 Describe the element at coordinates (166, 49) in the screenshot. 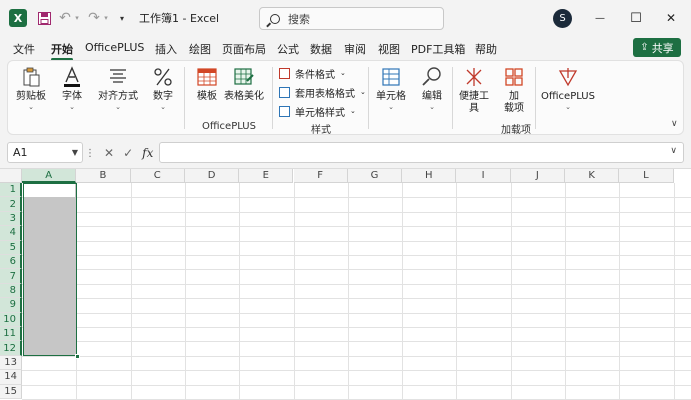

I see `tab-insert: 插入` at that location.